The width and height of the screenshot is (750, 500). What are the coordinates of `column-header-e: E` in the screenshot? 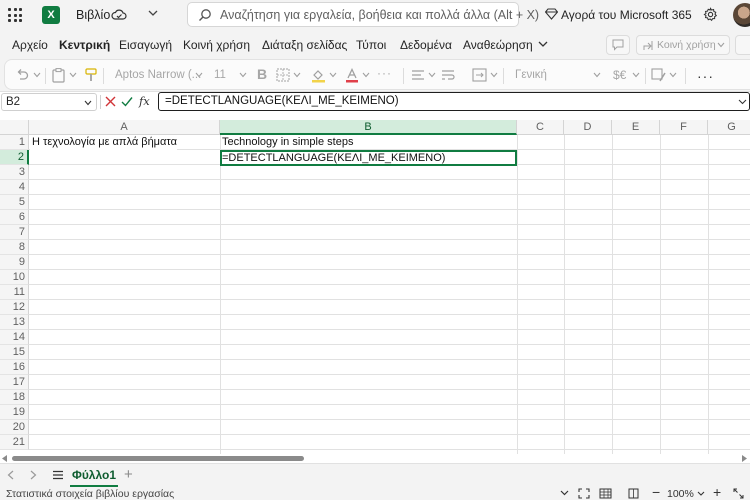 It's located at (636, 127).